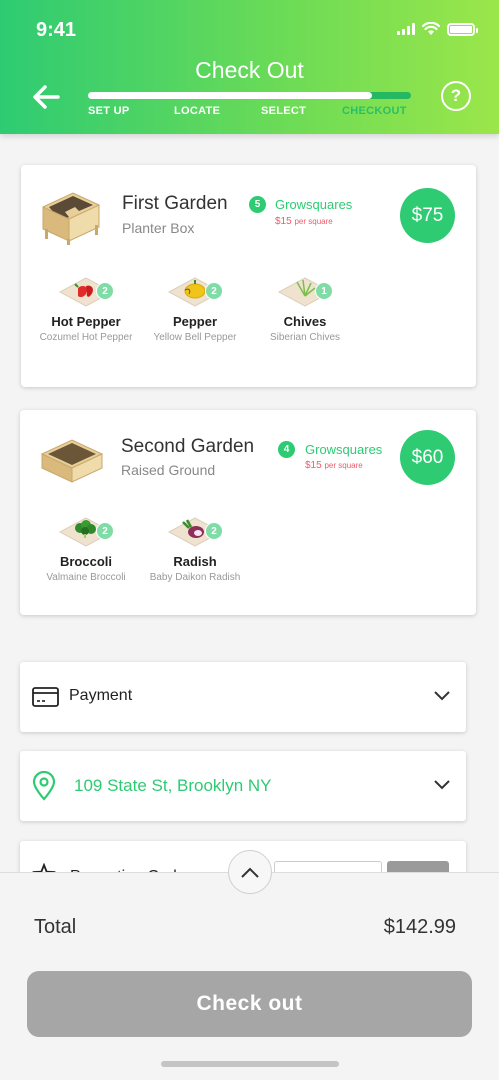 The width and height of the screenshot is (499, 1080). Describe the element at coordinates (158, 228) in the screenshot. I see `garden-type: Planter Box` at that location.